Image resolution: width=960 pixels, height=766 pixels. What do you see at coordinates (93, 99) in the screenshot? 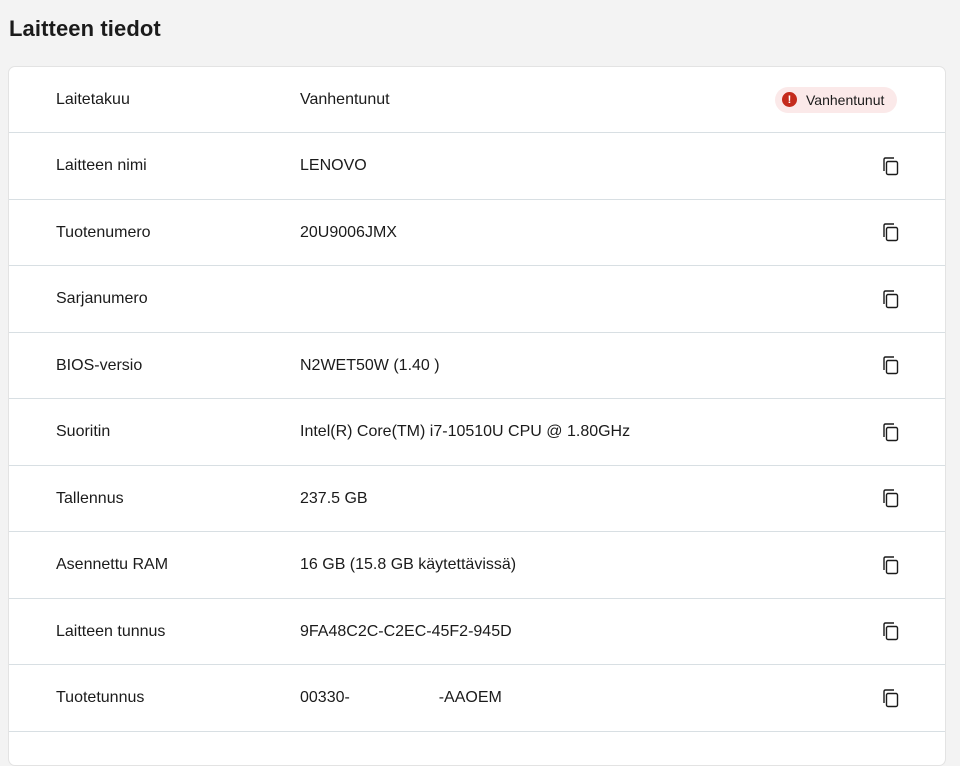
I see `row-label: Laitetakuu` at bounding box center [93, 99].